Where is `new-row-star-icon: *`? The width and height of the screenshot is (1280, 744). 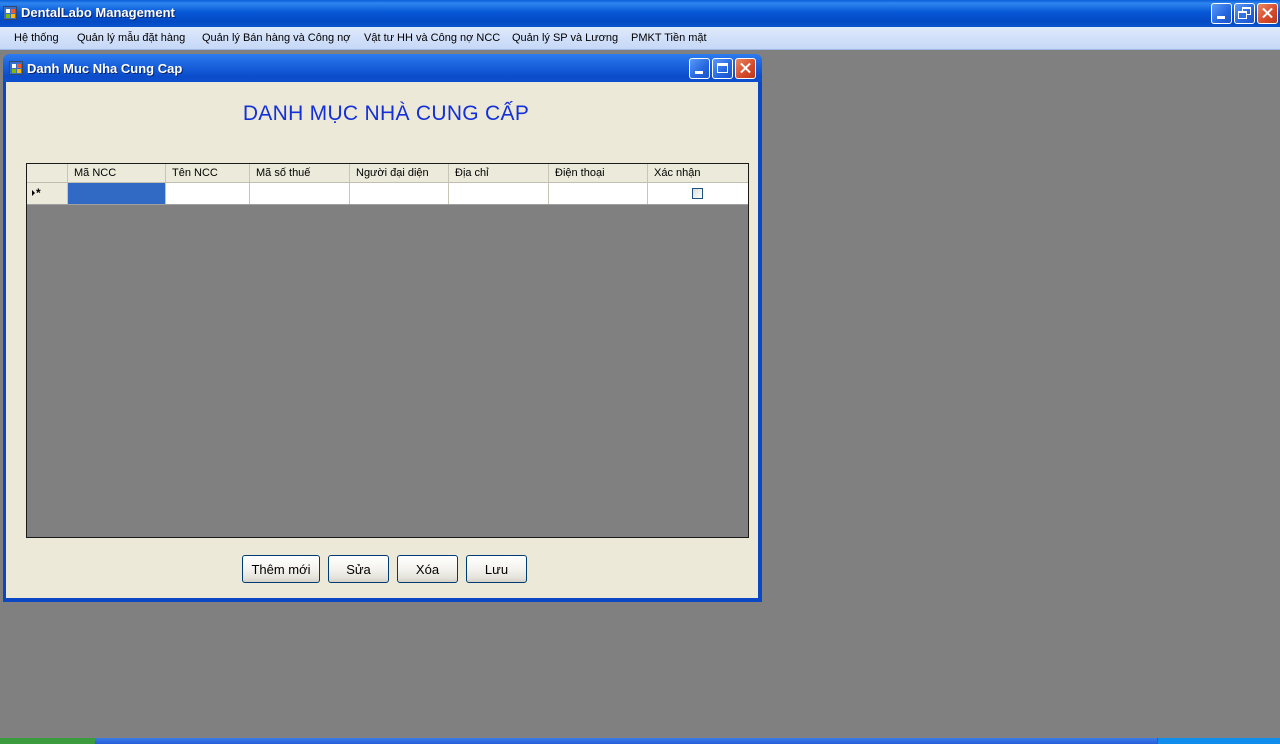 new-row-star-icon: * is located at coordinates (38, 193).